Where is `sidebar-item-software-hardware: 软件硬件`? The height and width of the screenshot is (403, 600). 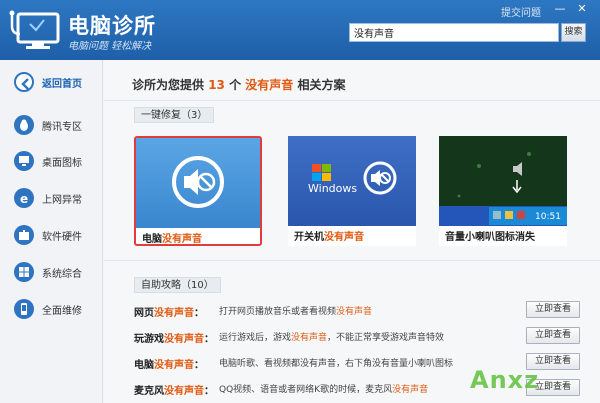 sidebar-item-software-hardware: 软件硬件 is located at coordinates (51, 235).